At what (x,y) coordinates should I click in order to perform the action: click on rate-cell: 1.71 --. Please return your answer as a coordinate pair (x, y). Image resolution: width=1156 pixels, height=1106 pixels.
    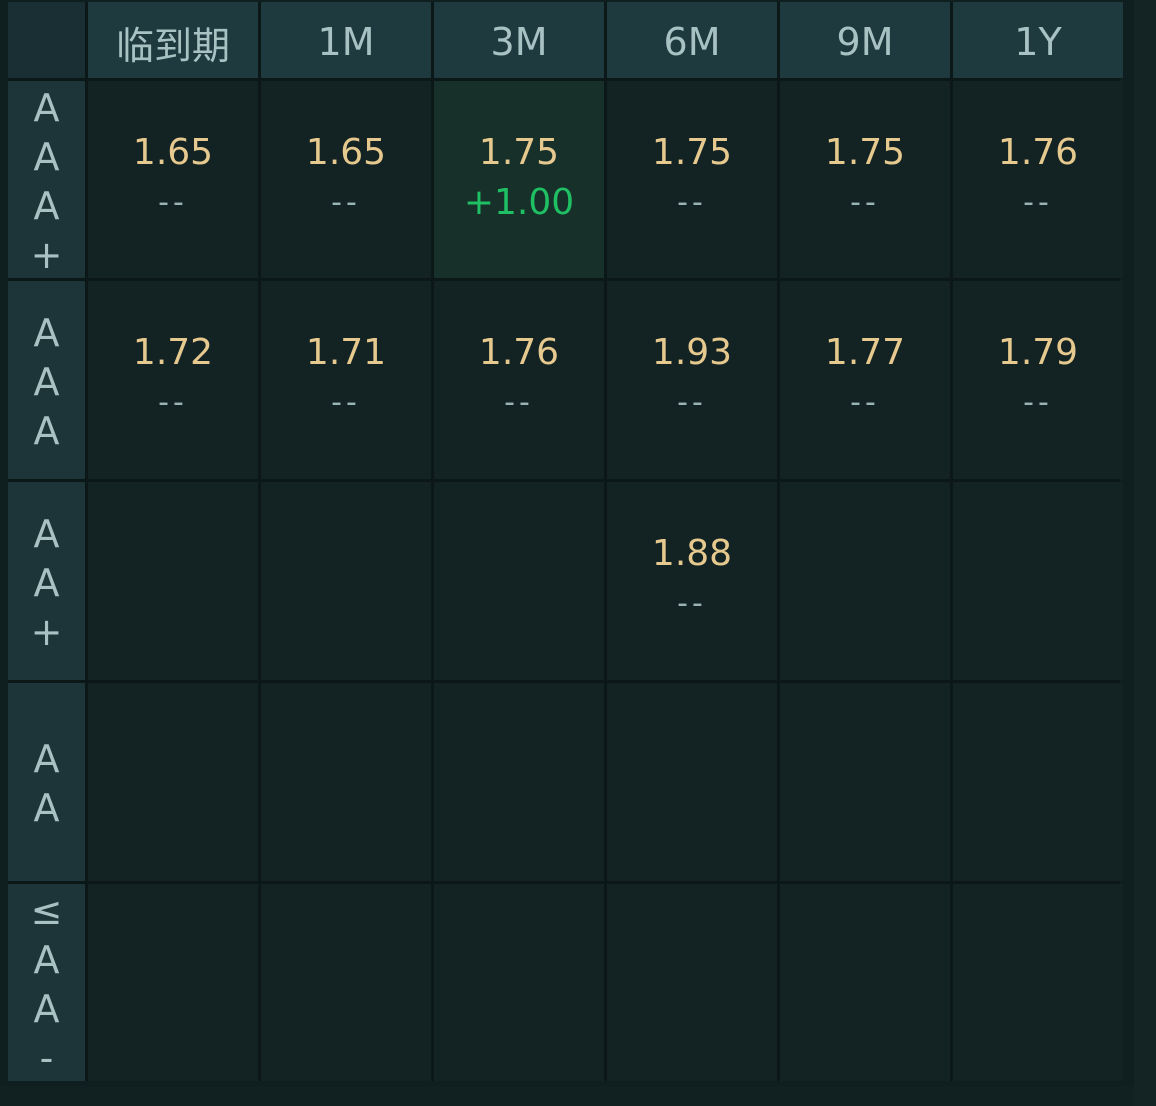
    Looking at the image, I should click on (346, 380).